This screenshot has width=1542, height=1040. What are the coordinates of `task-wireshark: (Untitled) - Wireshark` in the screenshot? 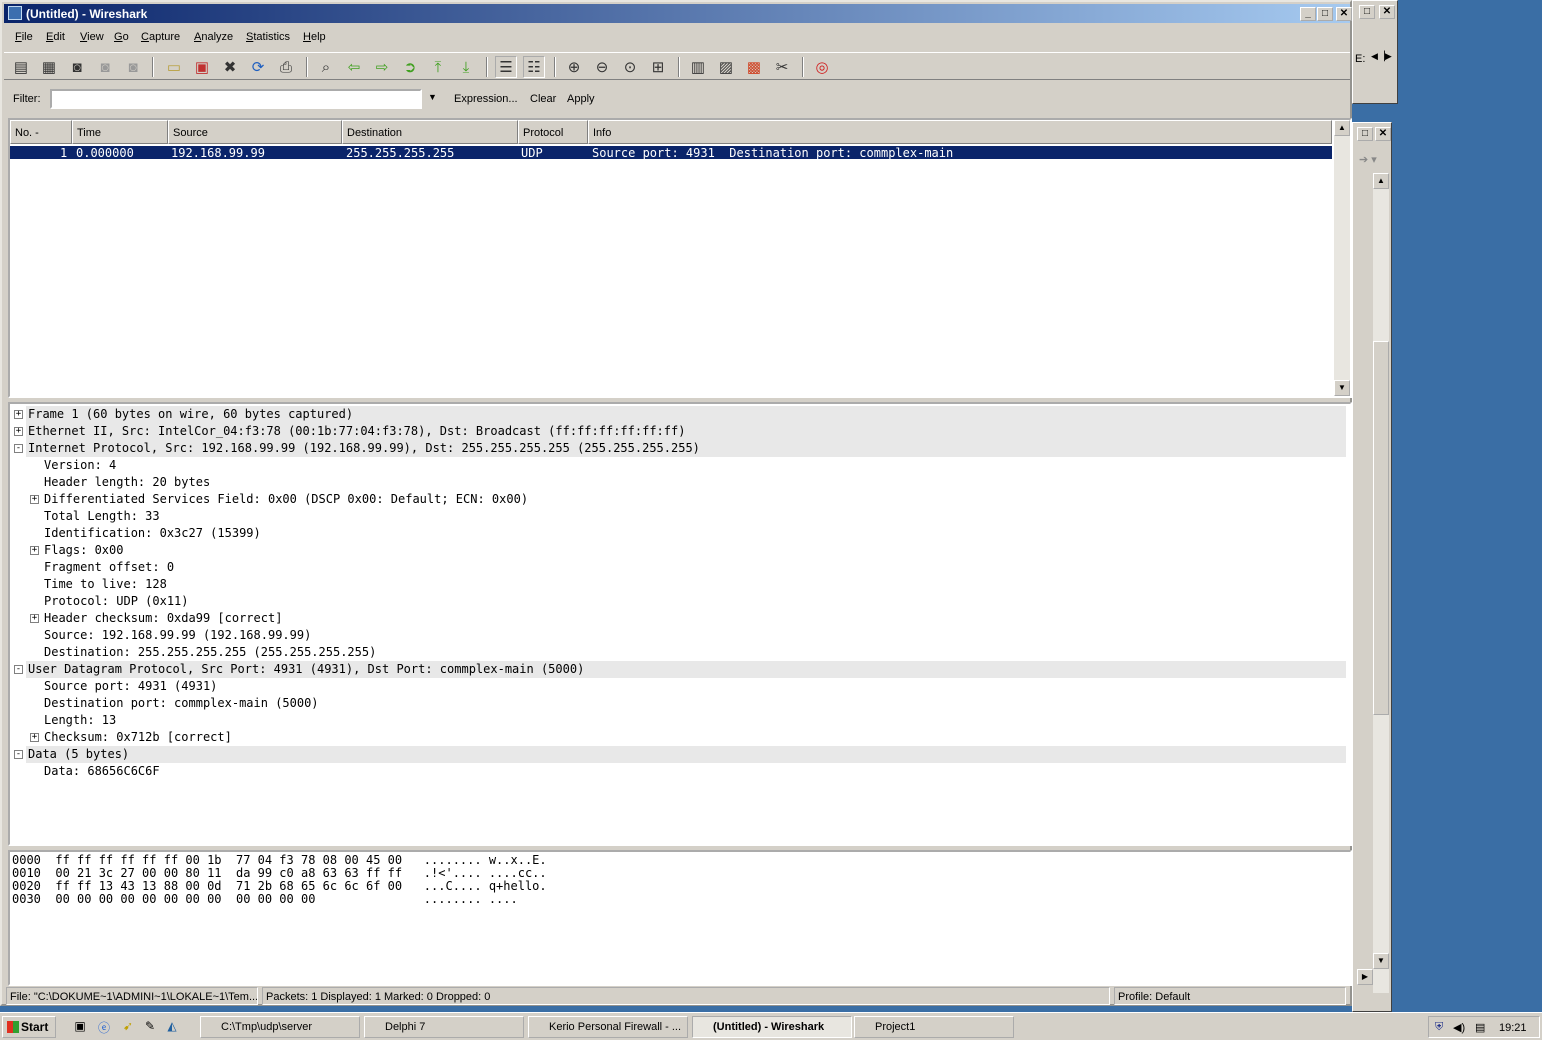 It's located at (772, 1027).